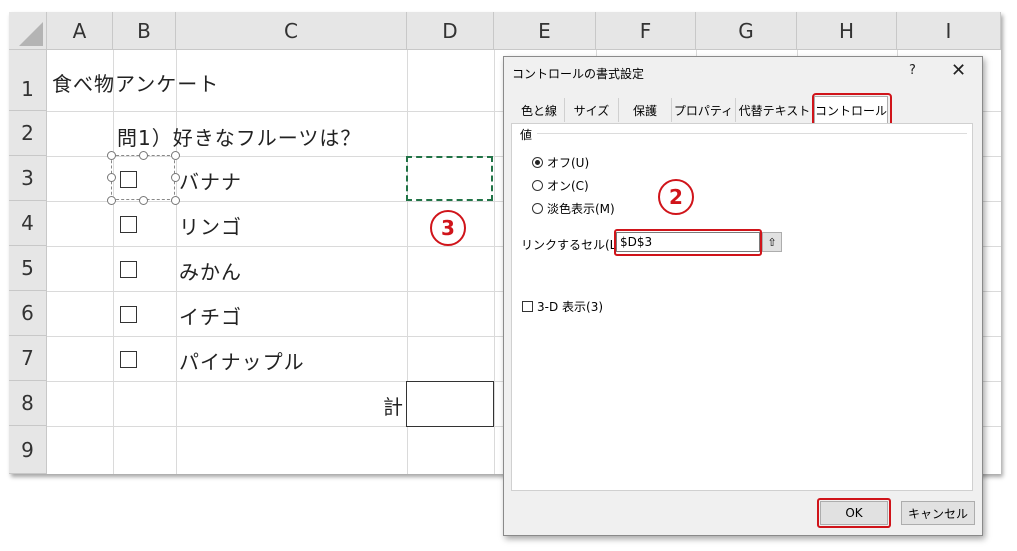 Image resolution: width=1017 pixels, height=551 pixels. Describe the element at coordinates (31, 34) in the screenshot. I see `select-all-triangle-icon` at that location.